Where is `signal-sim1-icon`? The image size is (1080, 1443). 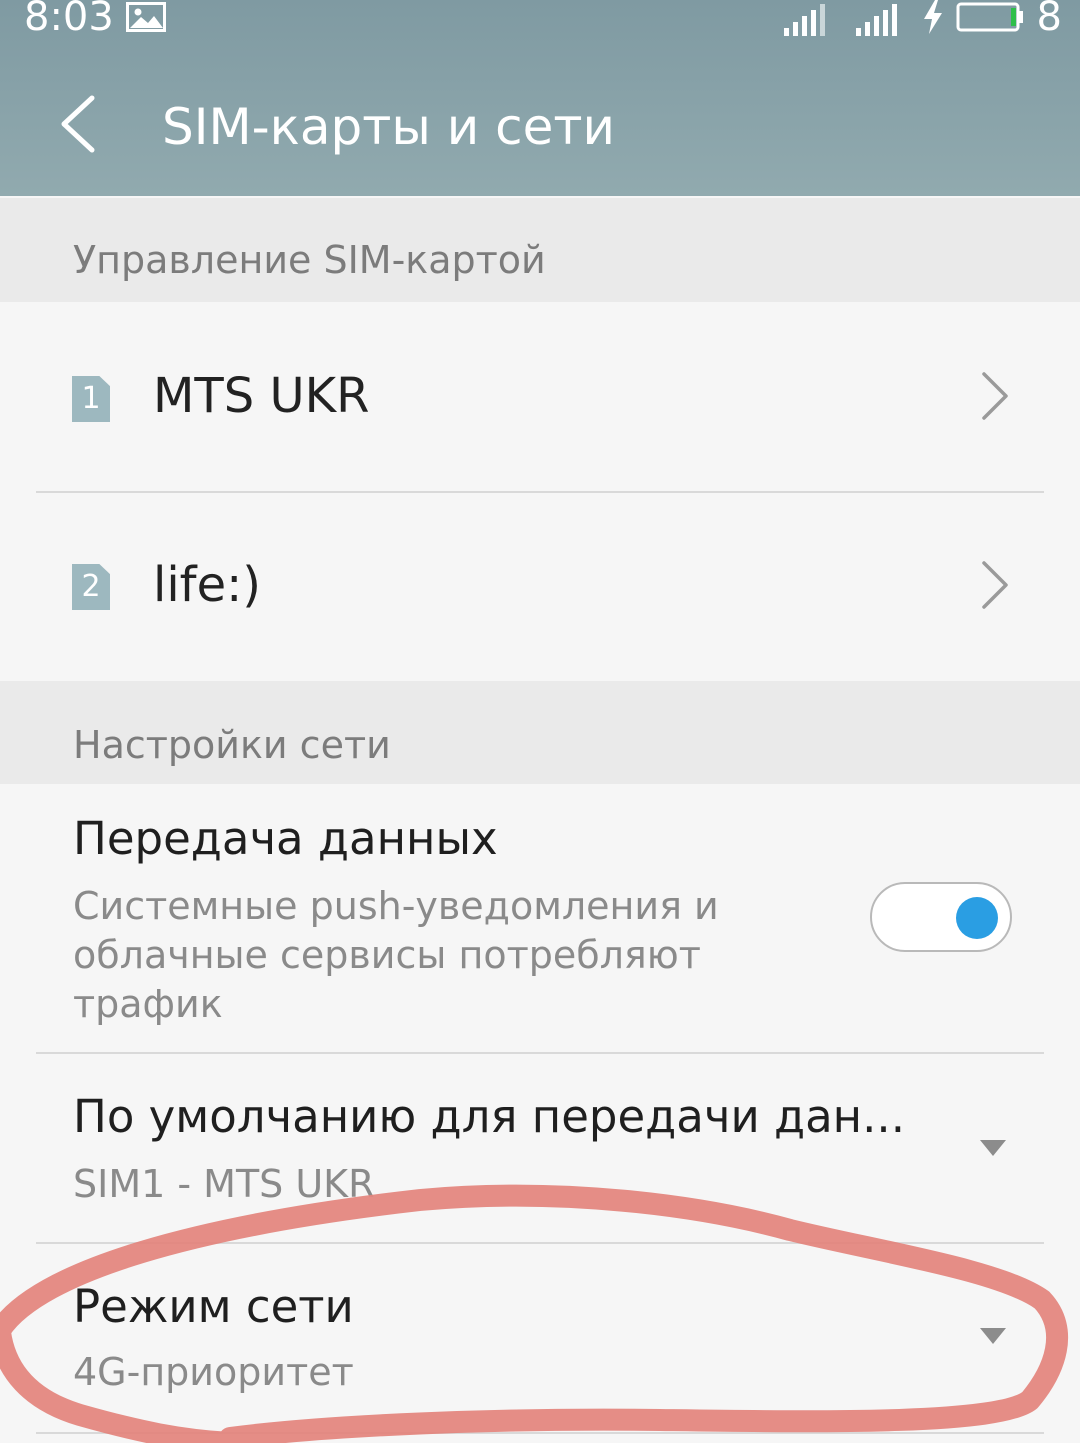
signal-sim1-icon is located at coordinates (804, 20).